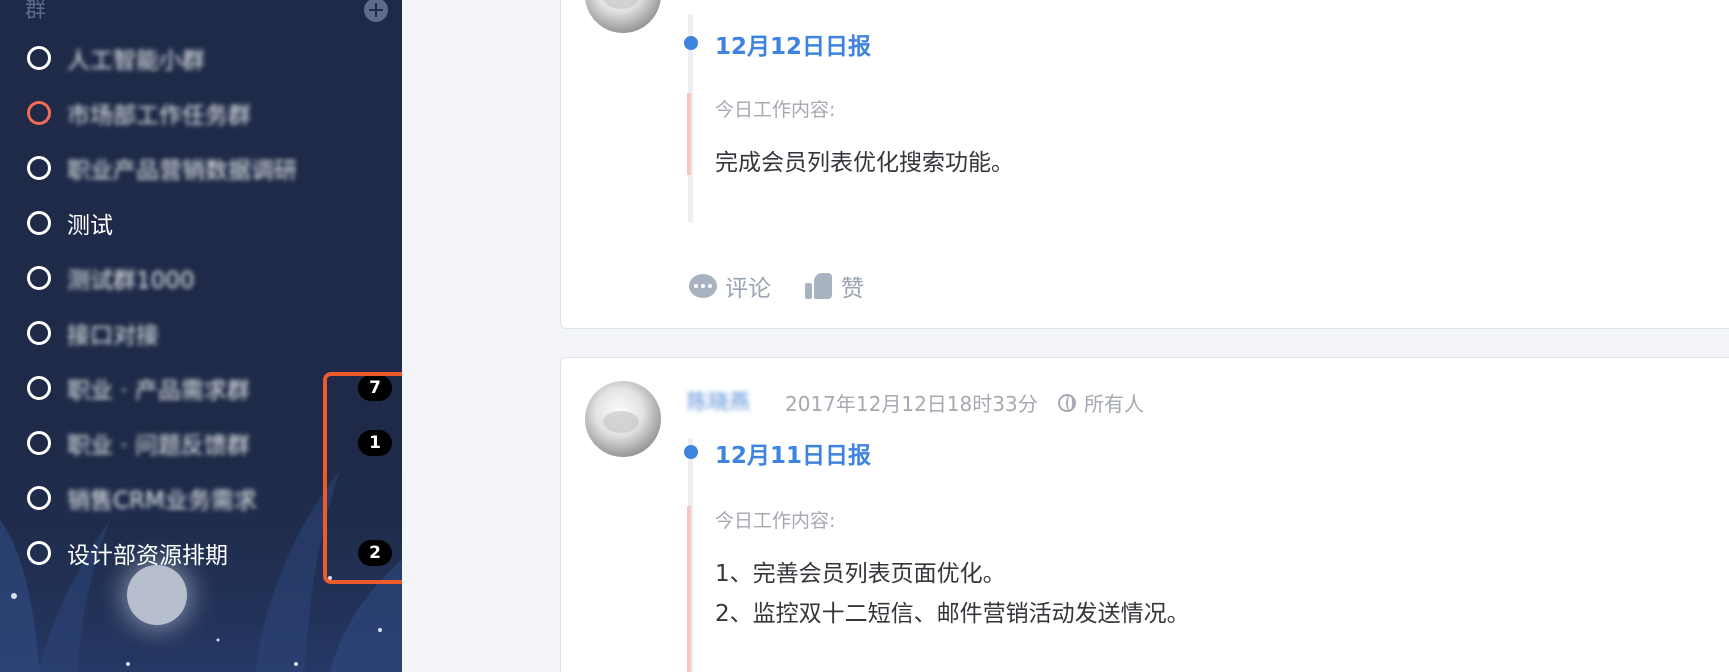 This screenshot has width=1729, height=672. I want to click on group-item: 接口对接, so click(201, 332).